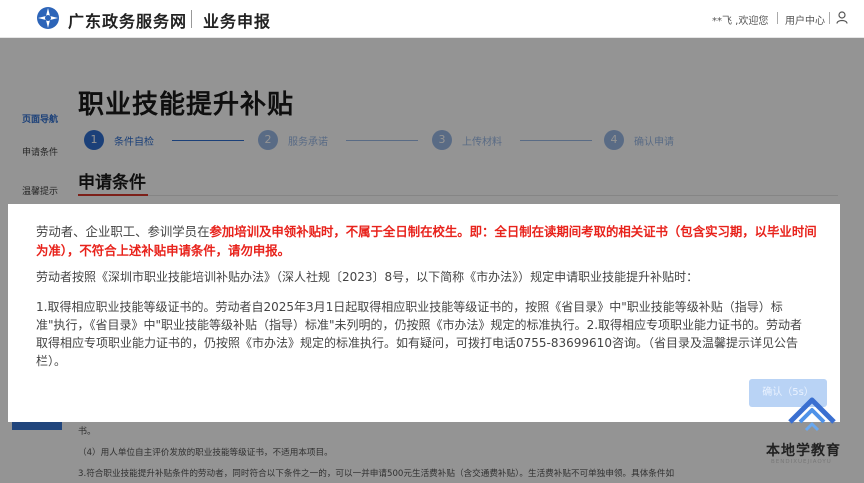 This screenshot has width=864, height=483. I want to click on site-name: 广东政务服务网, so click(127, 20).